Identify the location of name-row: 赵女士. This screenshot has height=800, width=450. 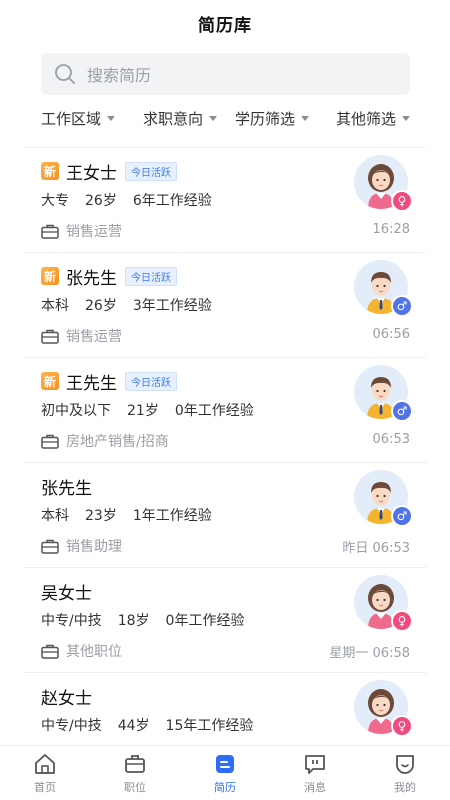
(66, 697).